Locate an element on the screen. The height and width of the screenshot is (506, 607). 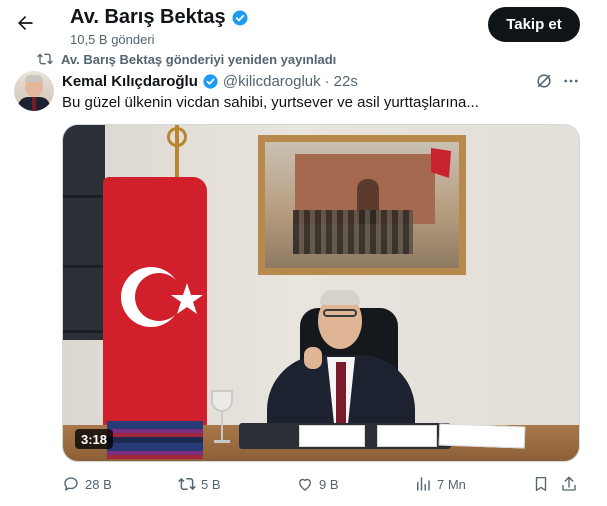
bookmark-button is located at coordinates (541, 484).